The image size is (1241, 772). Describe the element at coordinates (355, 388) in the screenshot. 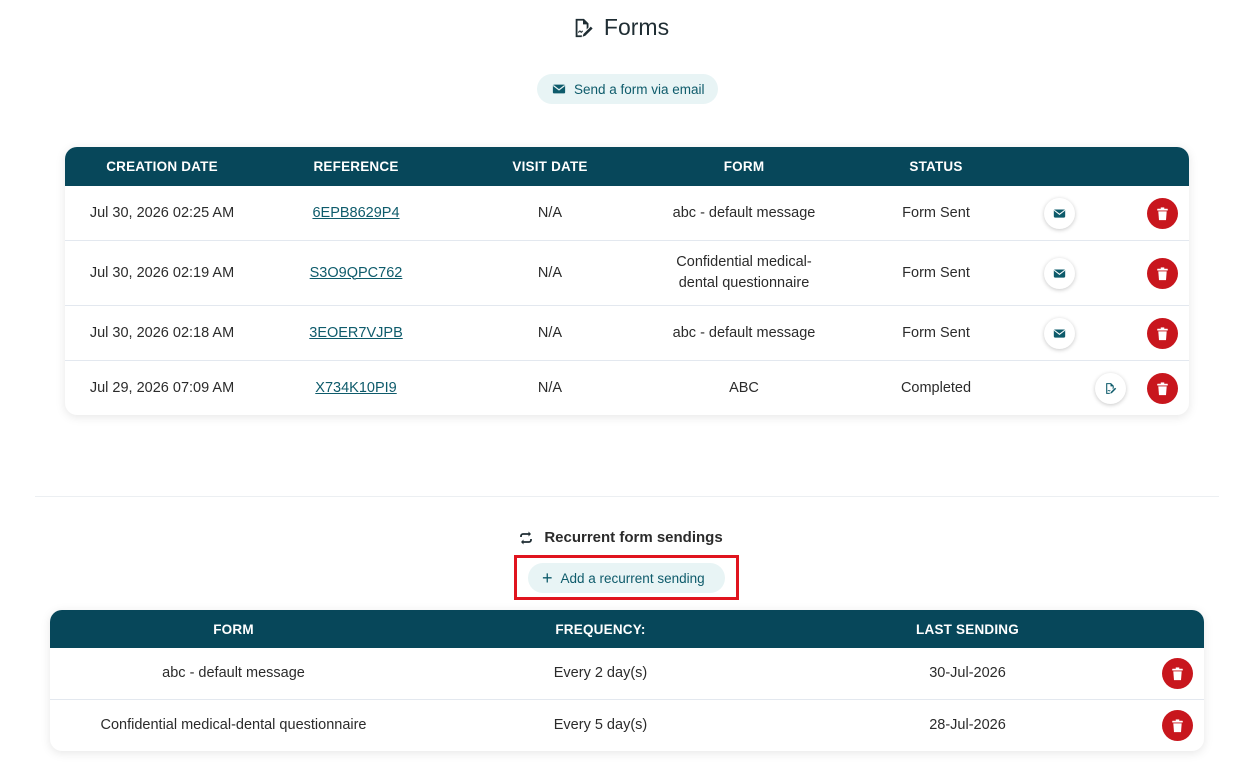

I see `reference-link: X734K10PI9` at that location.